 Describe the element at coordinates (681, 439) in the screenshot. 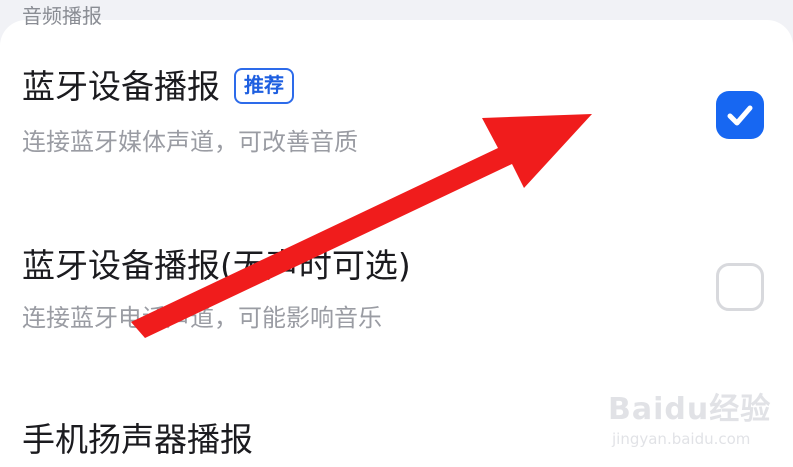

I see `watermark-url: jingyan.baidu.com` at that location.